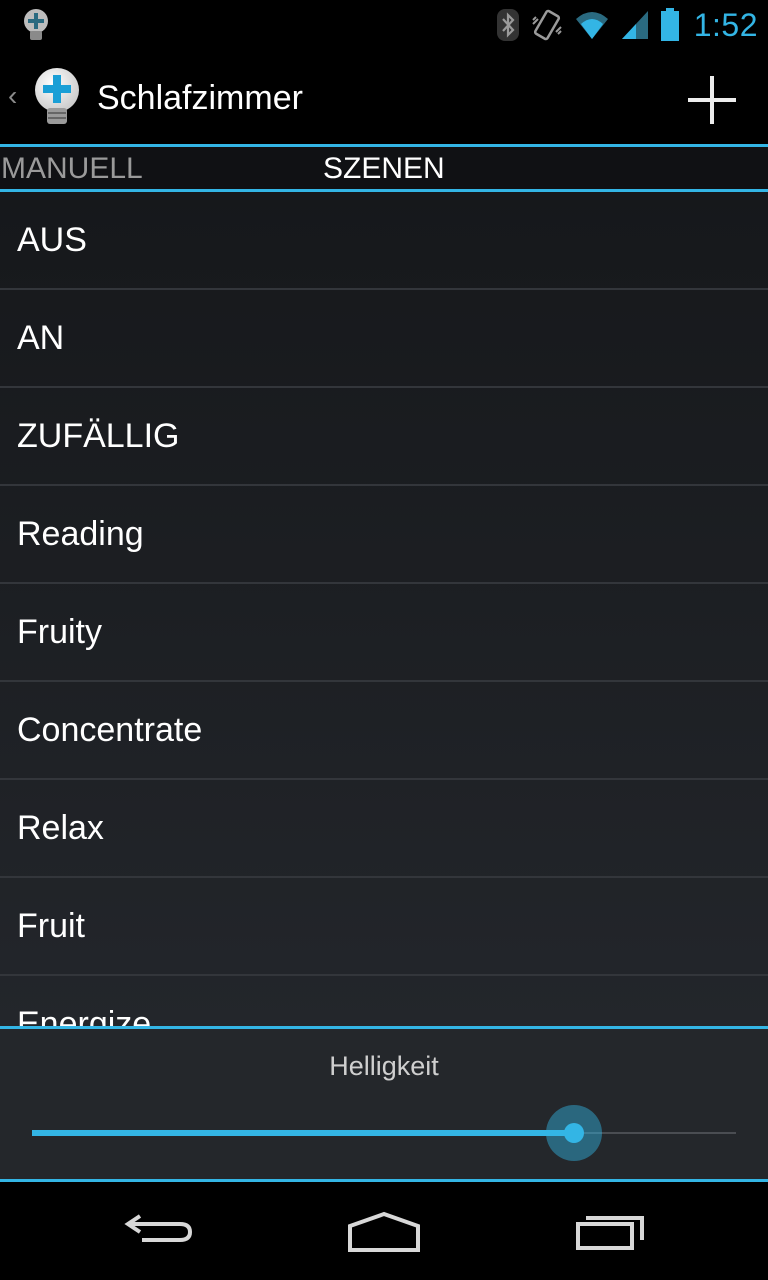 This screenshot has height=1280, width=768. Describe the element at coordinates (635, 25) in the screenshot. I see `signal-icon` at that location.